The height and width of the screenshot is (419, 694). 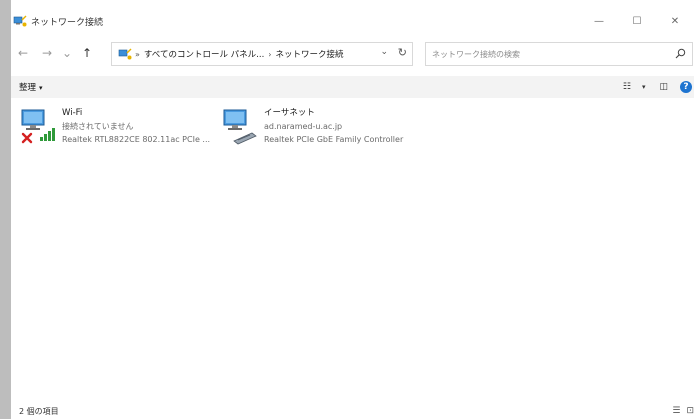 What do you see at coordinates (98, 126) in the screenshot?
I see `connection-status: 接続されていません` at bounding box center [98, 126].